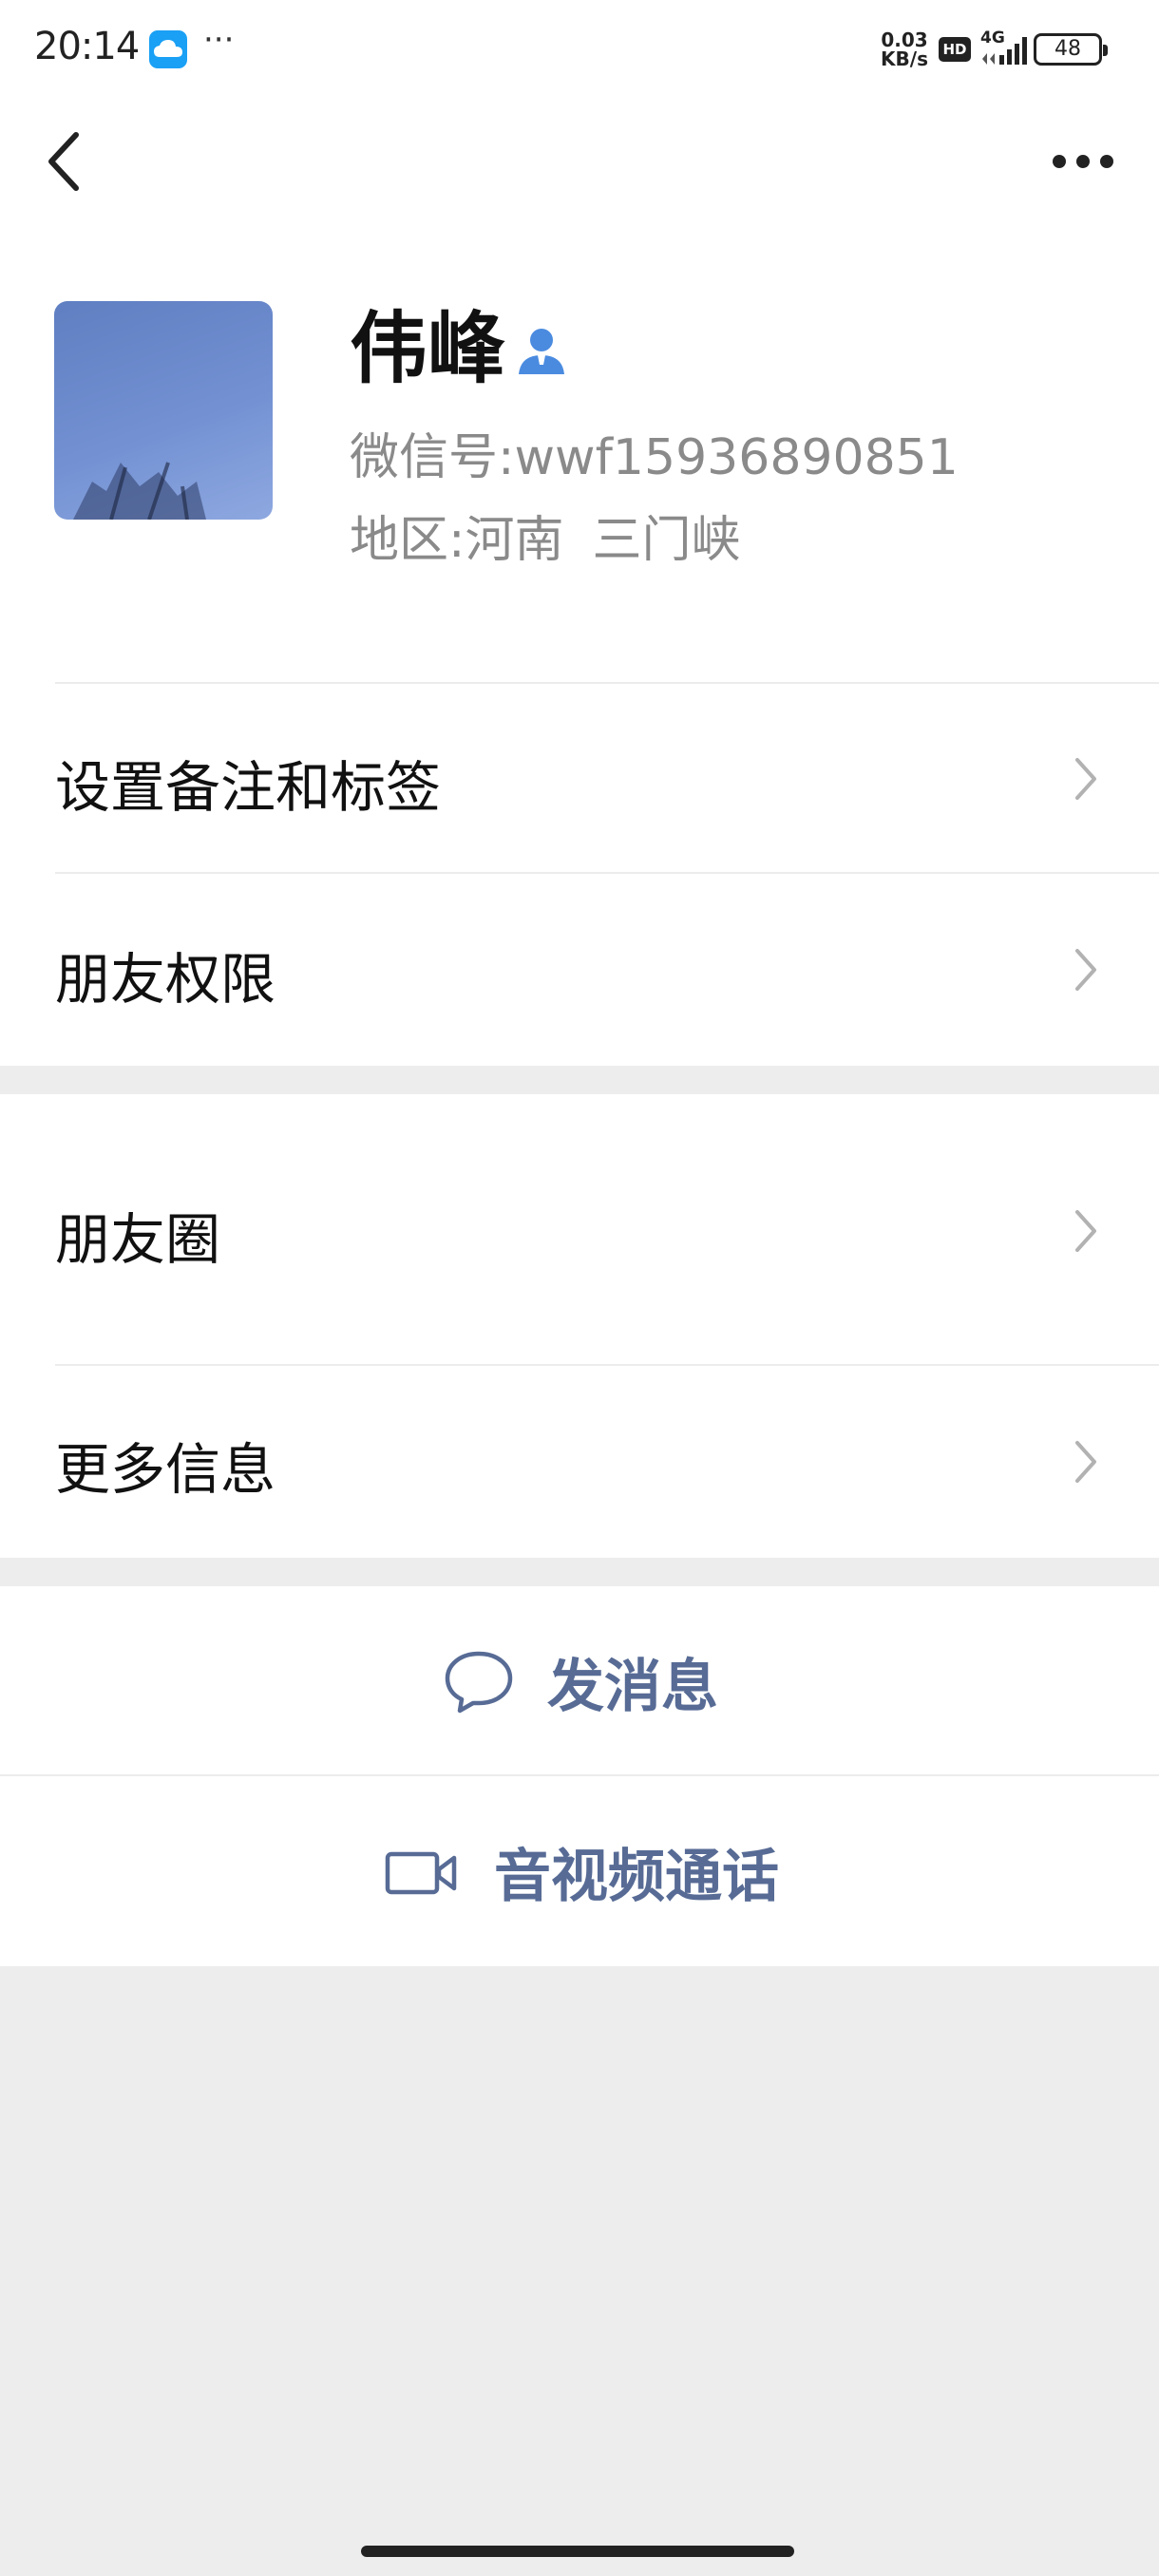  I want to click on region: 地区:河南 三门峡, so click(545, 540).